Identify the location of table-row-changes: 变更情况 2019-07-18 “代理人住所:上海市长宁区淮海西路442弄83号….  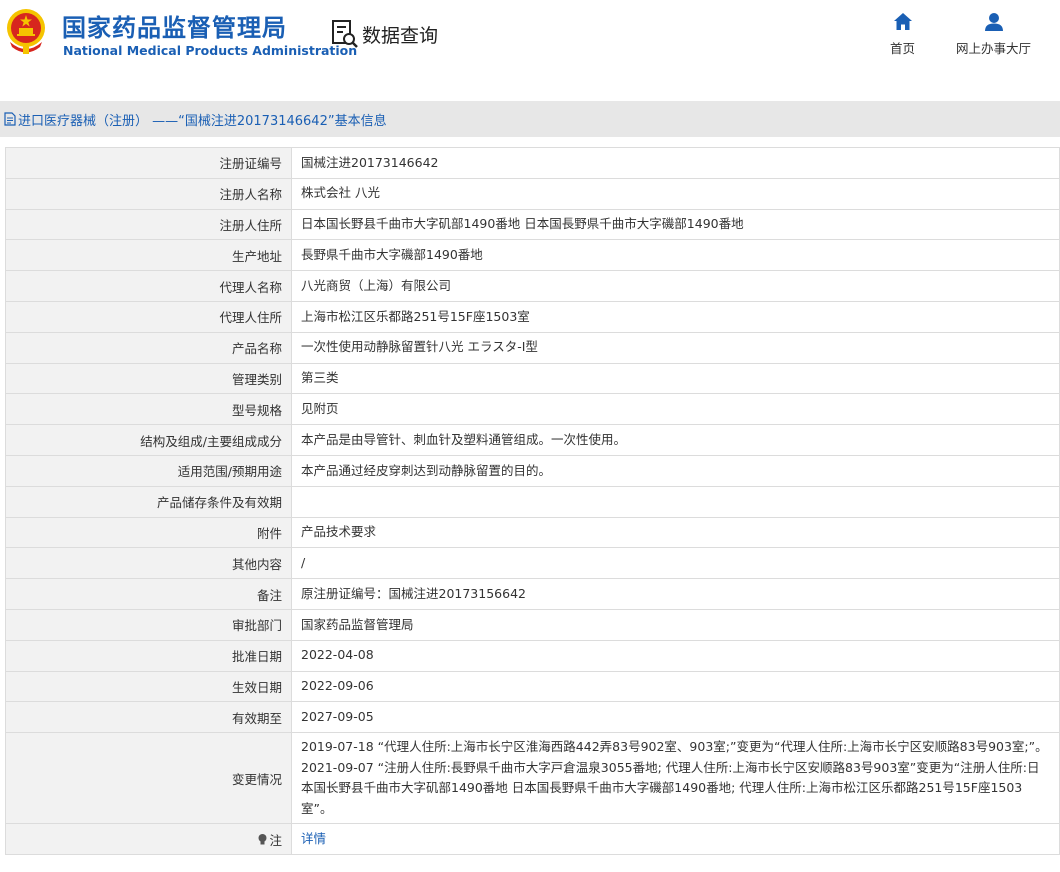
(532, 778).